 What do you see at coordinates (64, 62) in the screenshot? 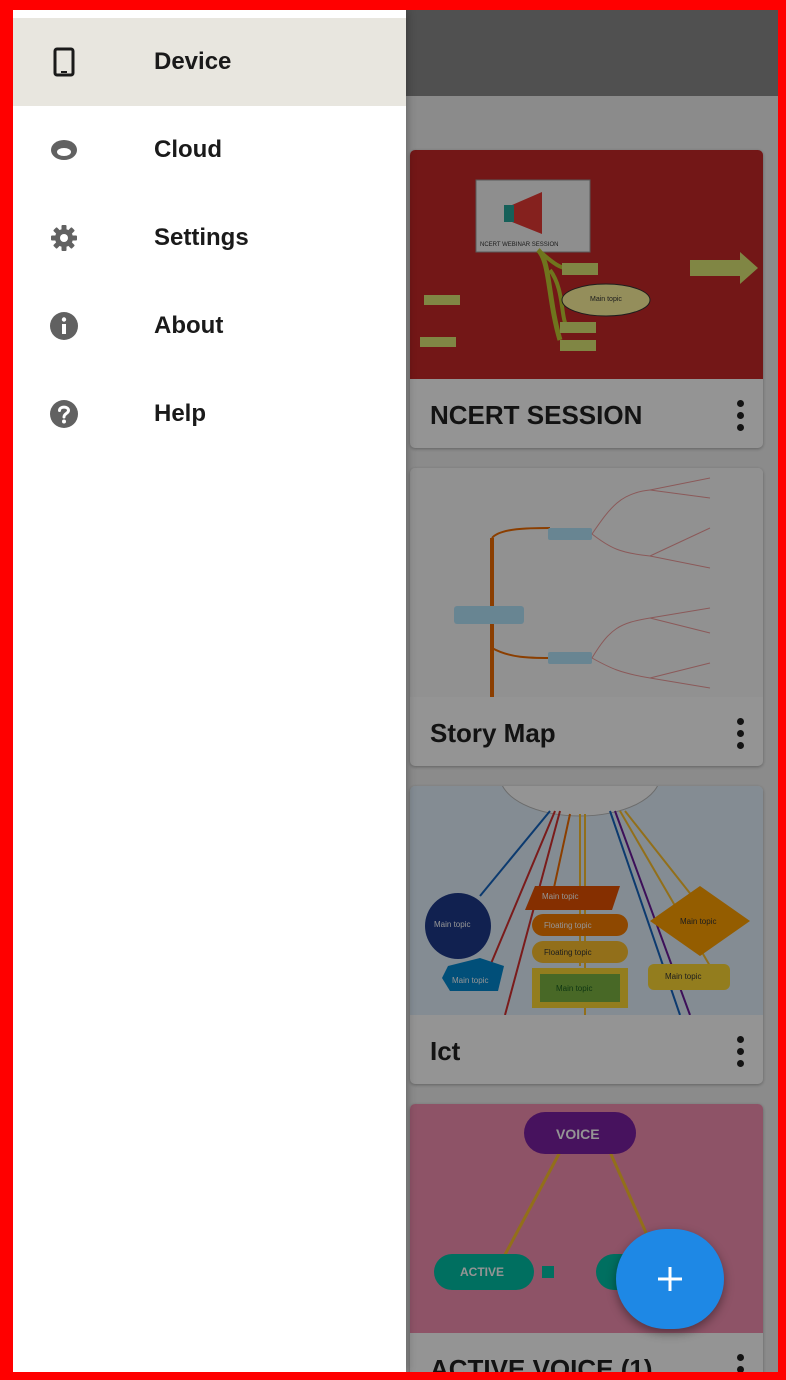
I see `tablet-icon` at bounding box center [64, 62].